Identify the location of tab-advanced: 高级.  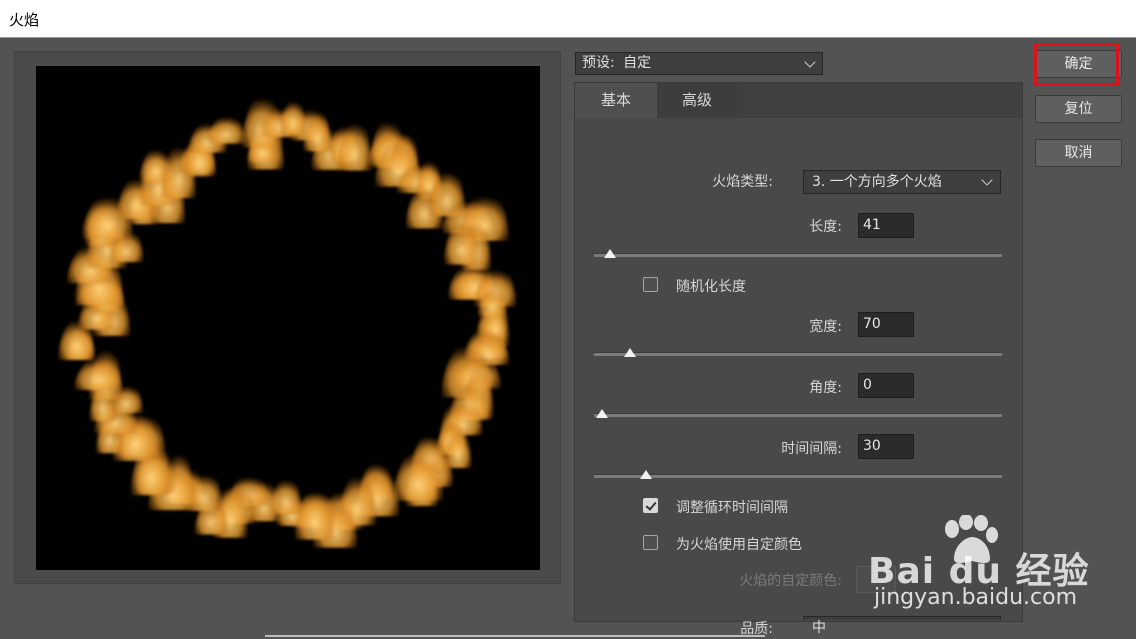
(697, 100).